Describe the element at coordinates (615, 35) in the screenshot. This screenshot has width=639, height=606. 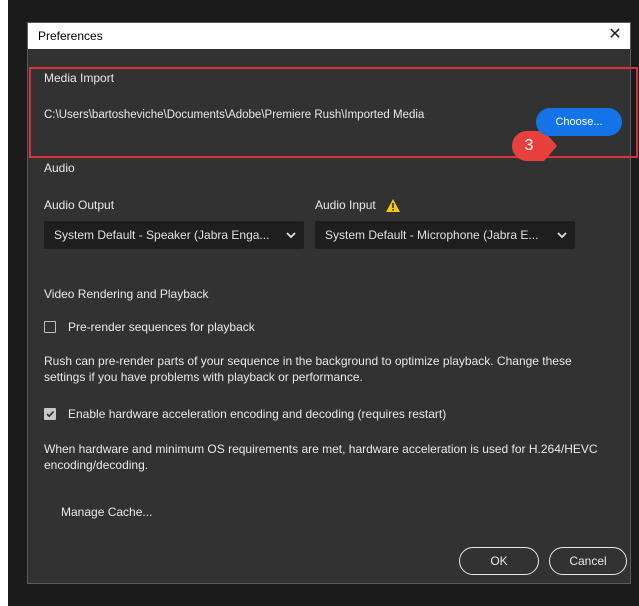
I see `close-icon: ✕` at that location.